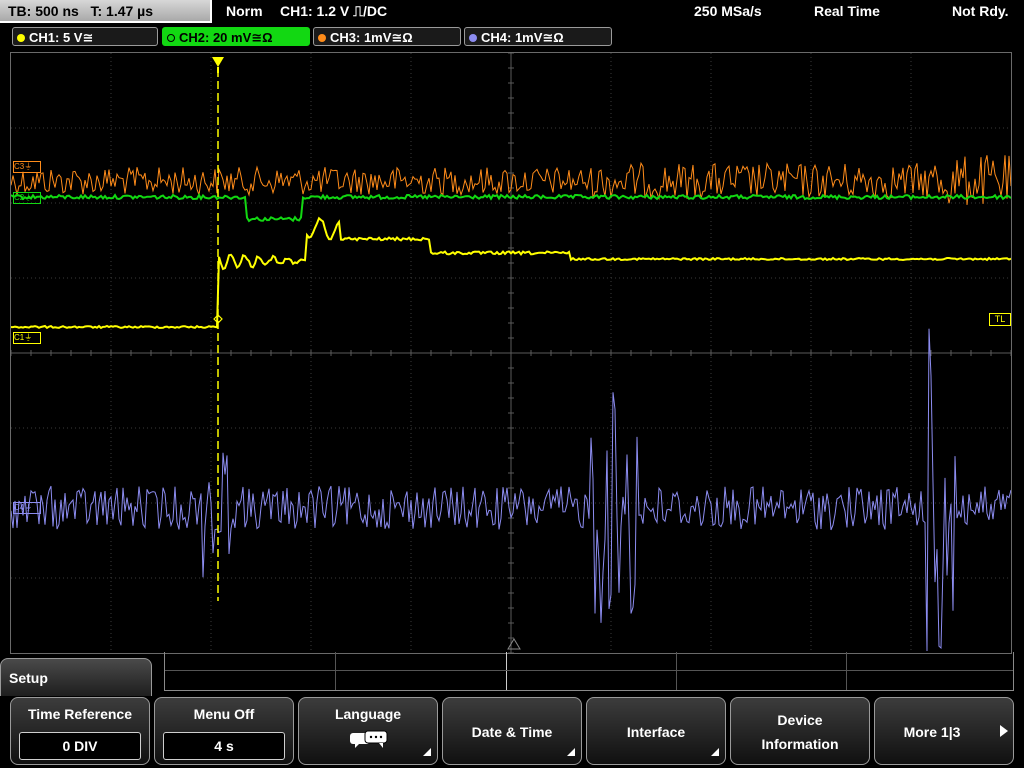  I want to click on time-reference-value: 0 DIV, so click(80, 746).